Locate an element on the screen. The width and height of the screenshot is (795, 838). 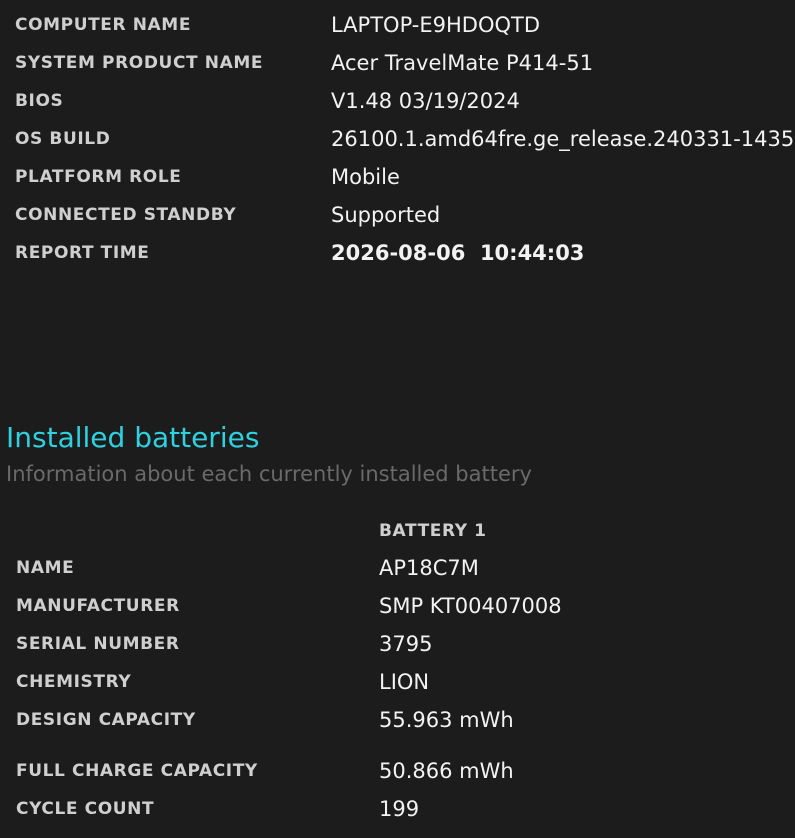
connected-standby-label: CONNECTED STANDBY is located at coordinates (126, 215).